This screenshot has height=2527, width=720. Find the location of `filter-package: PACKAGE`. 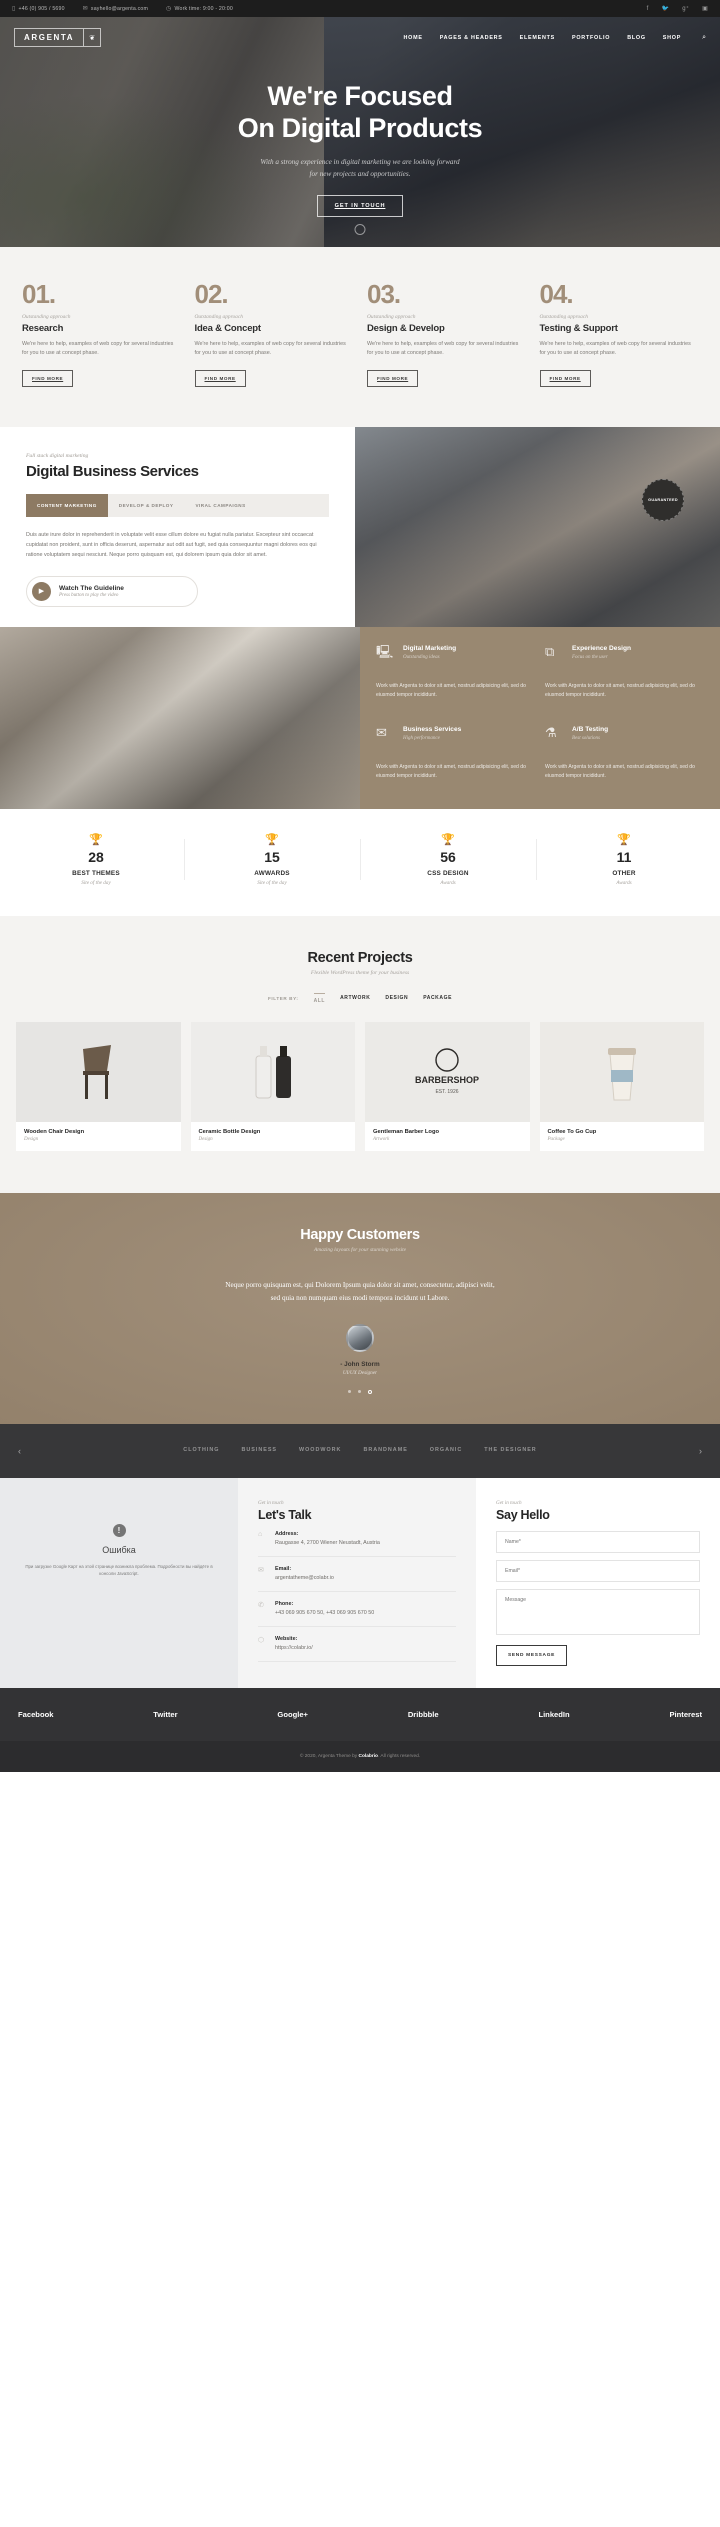

filter-package: PACKAGE is located at coordinates (437, 998).